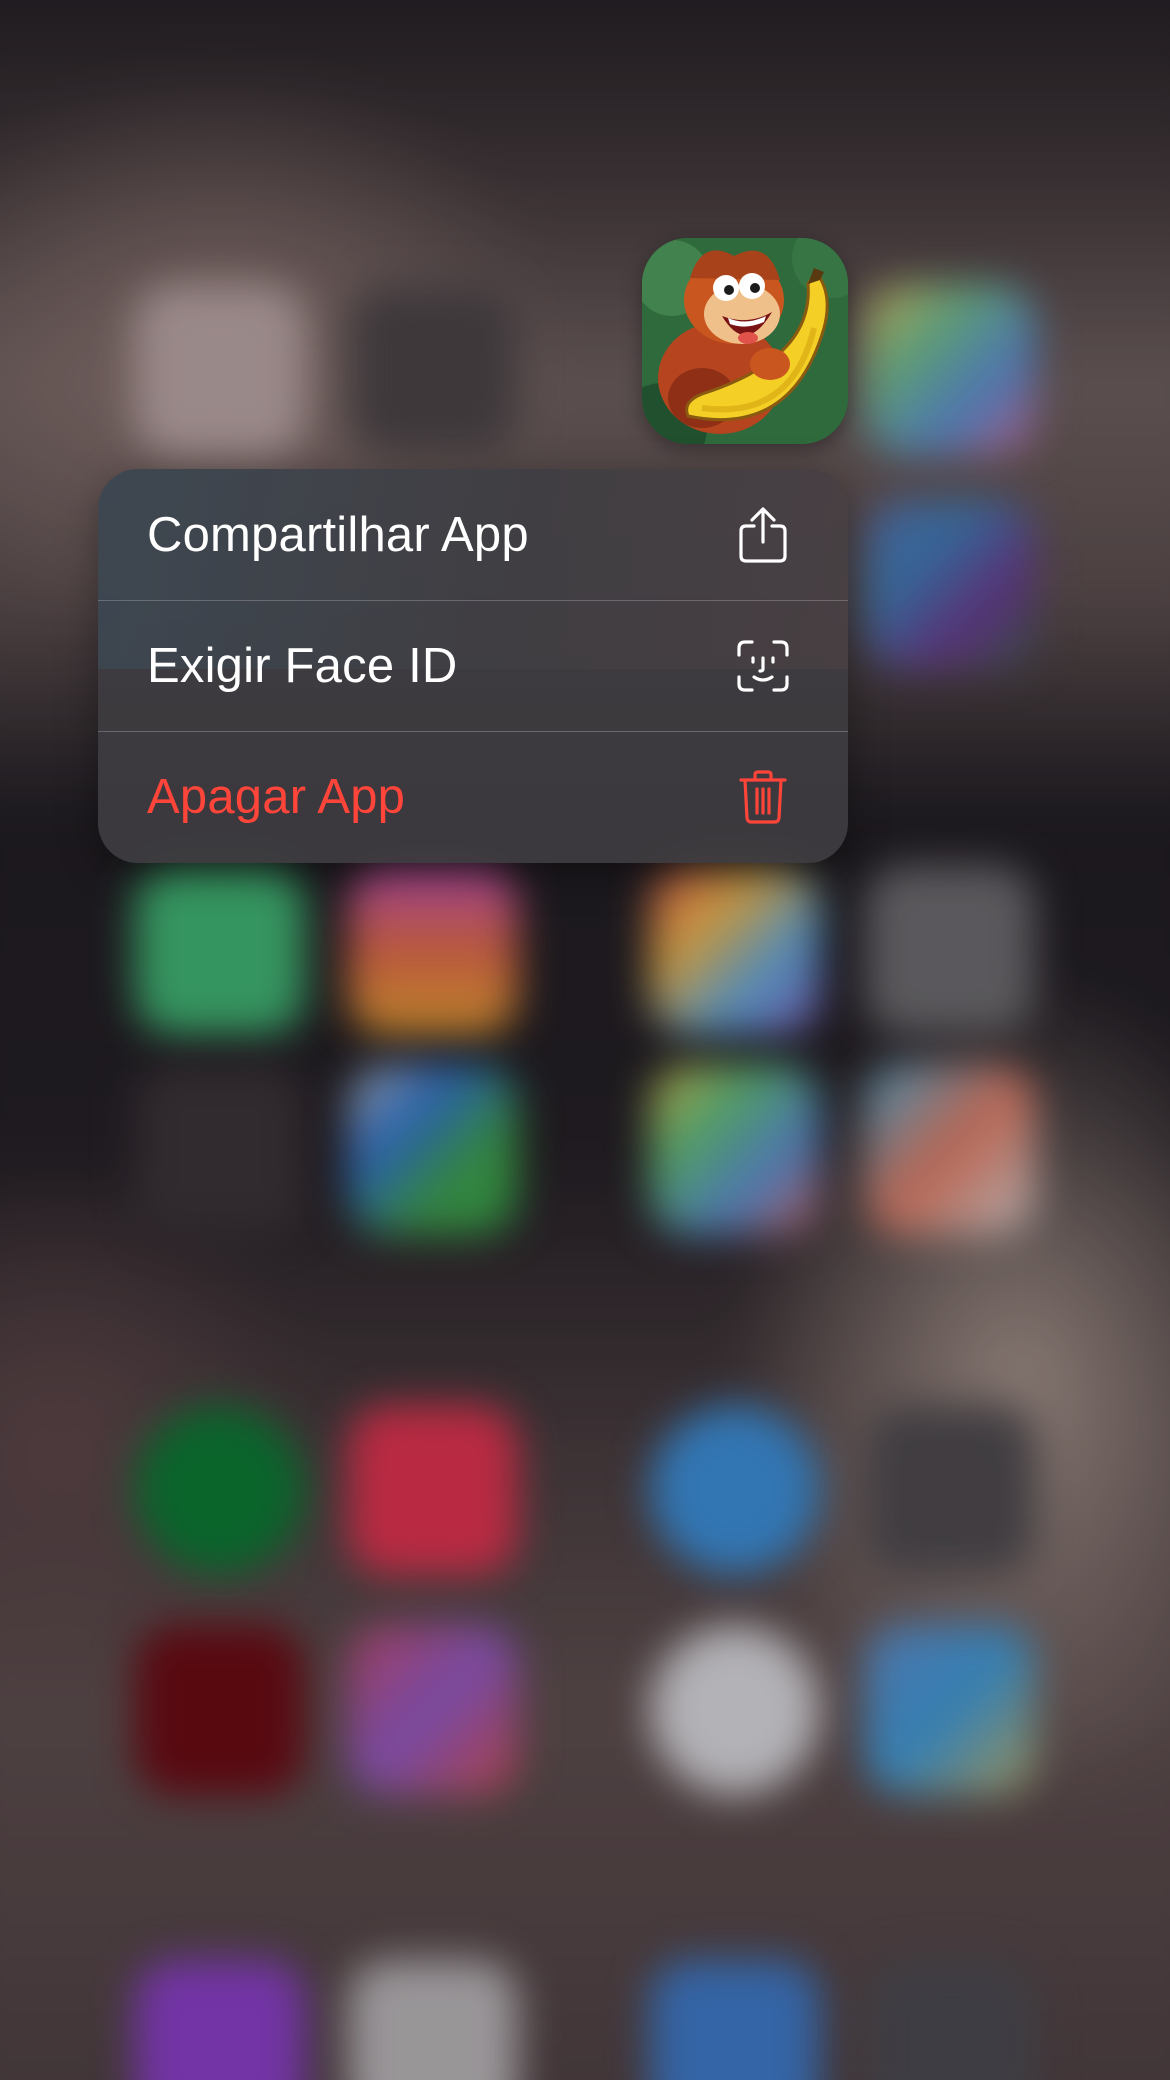  I want to click on menu-item-share-app: Compartilhar App, so click(473, 534).